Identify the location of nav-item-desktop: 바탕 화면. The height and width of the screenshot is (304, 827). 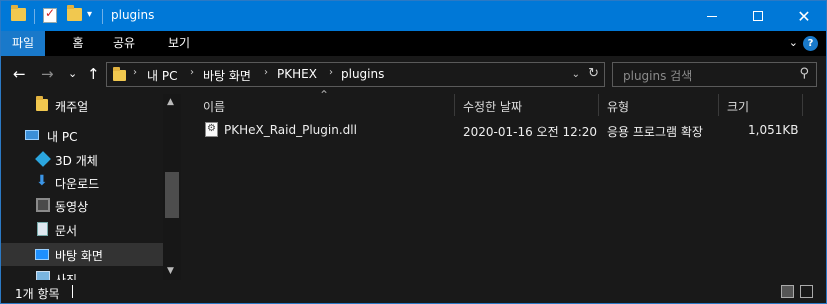
(82, 254).